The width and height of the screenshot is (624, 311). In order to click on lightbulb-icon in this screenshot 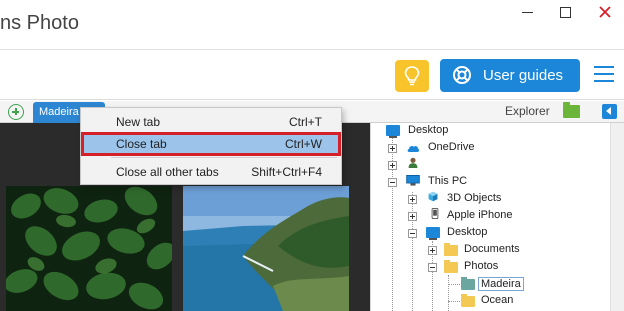, I will do `click(412, 76)`.